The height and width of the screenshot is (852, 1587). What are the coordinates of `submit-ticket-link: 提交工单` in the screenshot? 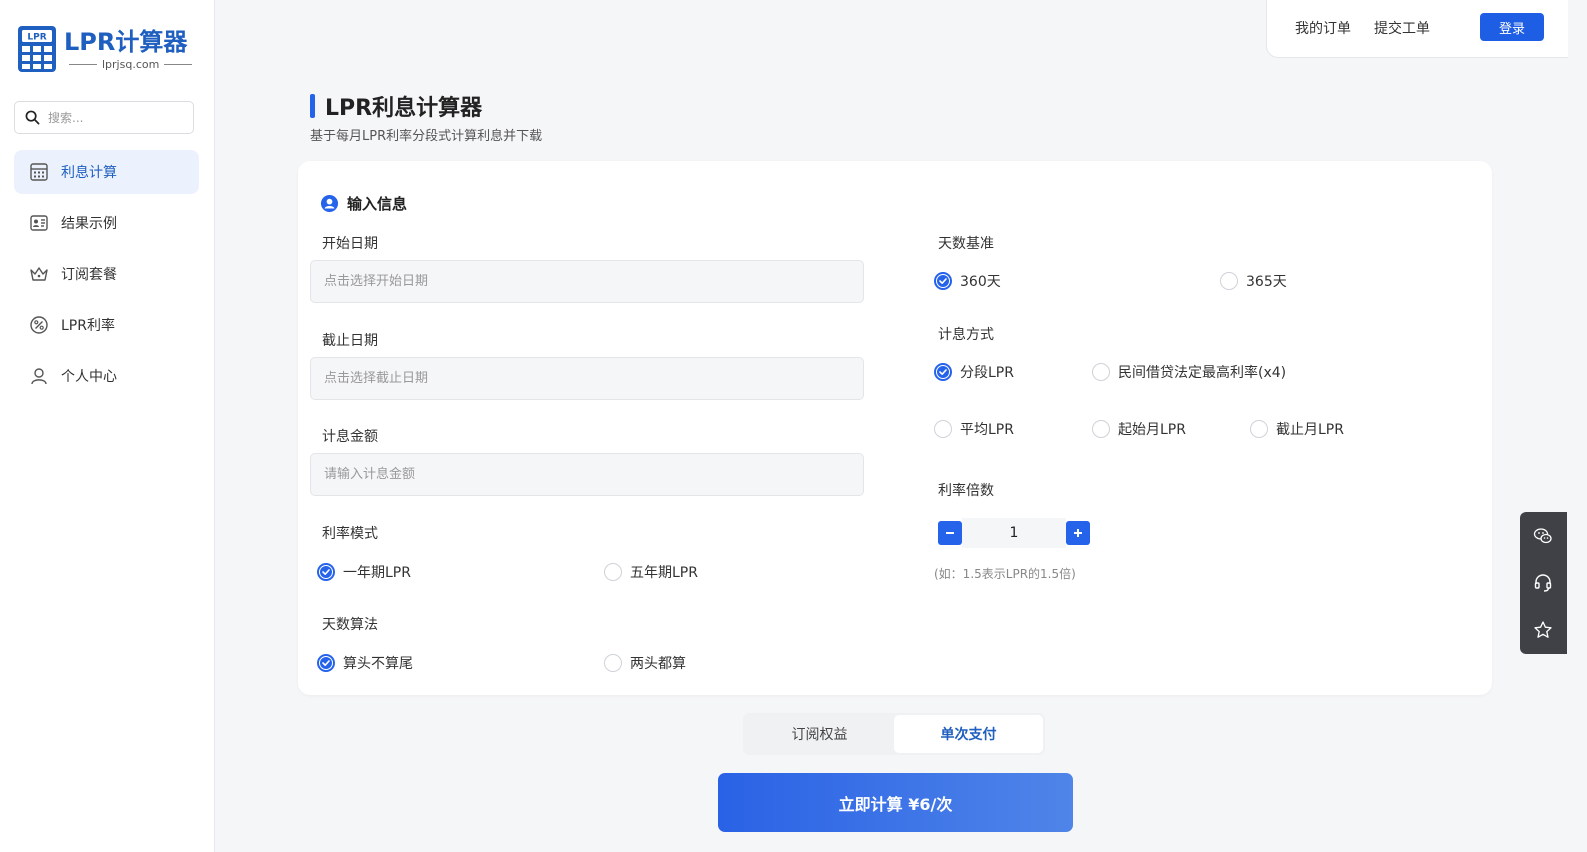 It's located at (1402, 28).